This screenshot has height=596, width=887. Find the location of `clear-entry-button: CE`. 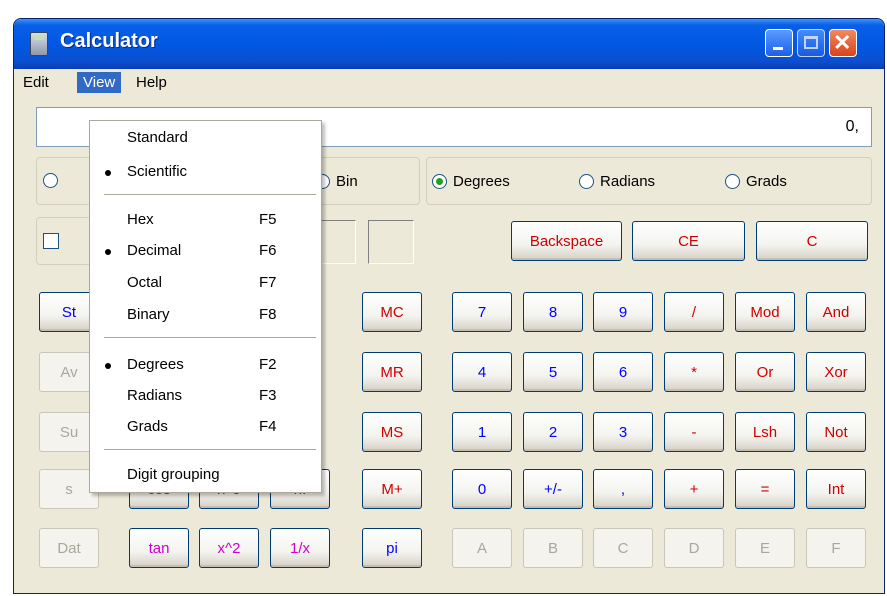

clear-entry-button: CE is located at coordinates (688, 241).